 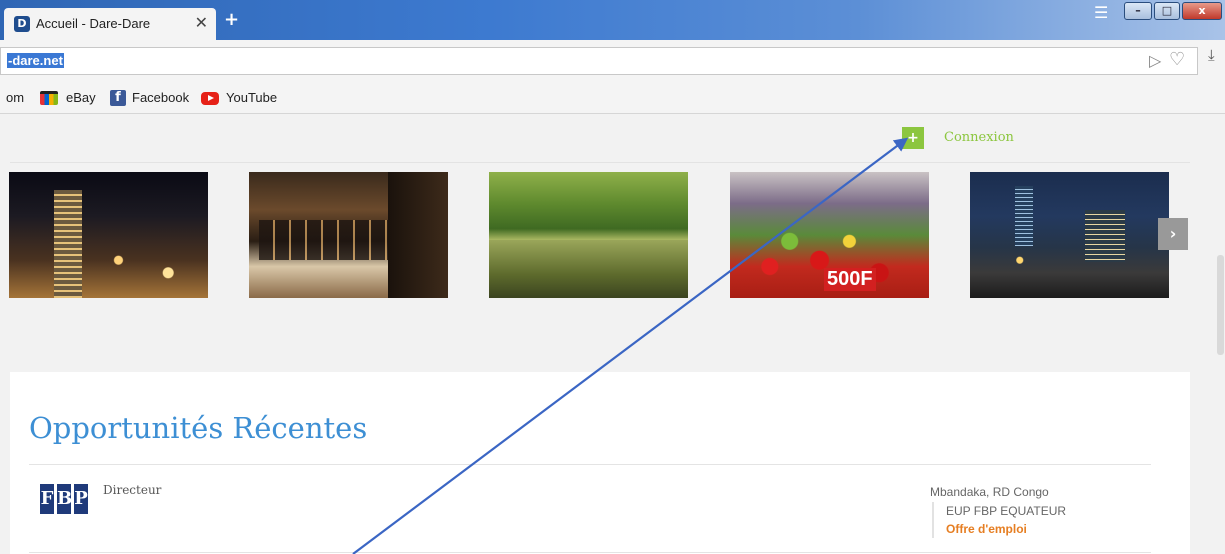 I want to click on slider-image-city-night, so click(x=108, y=235).